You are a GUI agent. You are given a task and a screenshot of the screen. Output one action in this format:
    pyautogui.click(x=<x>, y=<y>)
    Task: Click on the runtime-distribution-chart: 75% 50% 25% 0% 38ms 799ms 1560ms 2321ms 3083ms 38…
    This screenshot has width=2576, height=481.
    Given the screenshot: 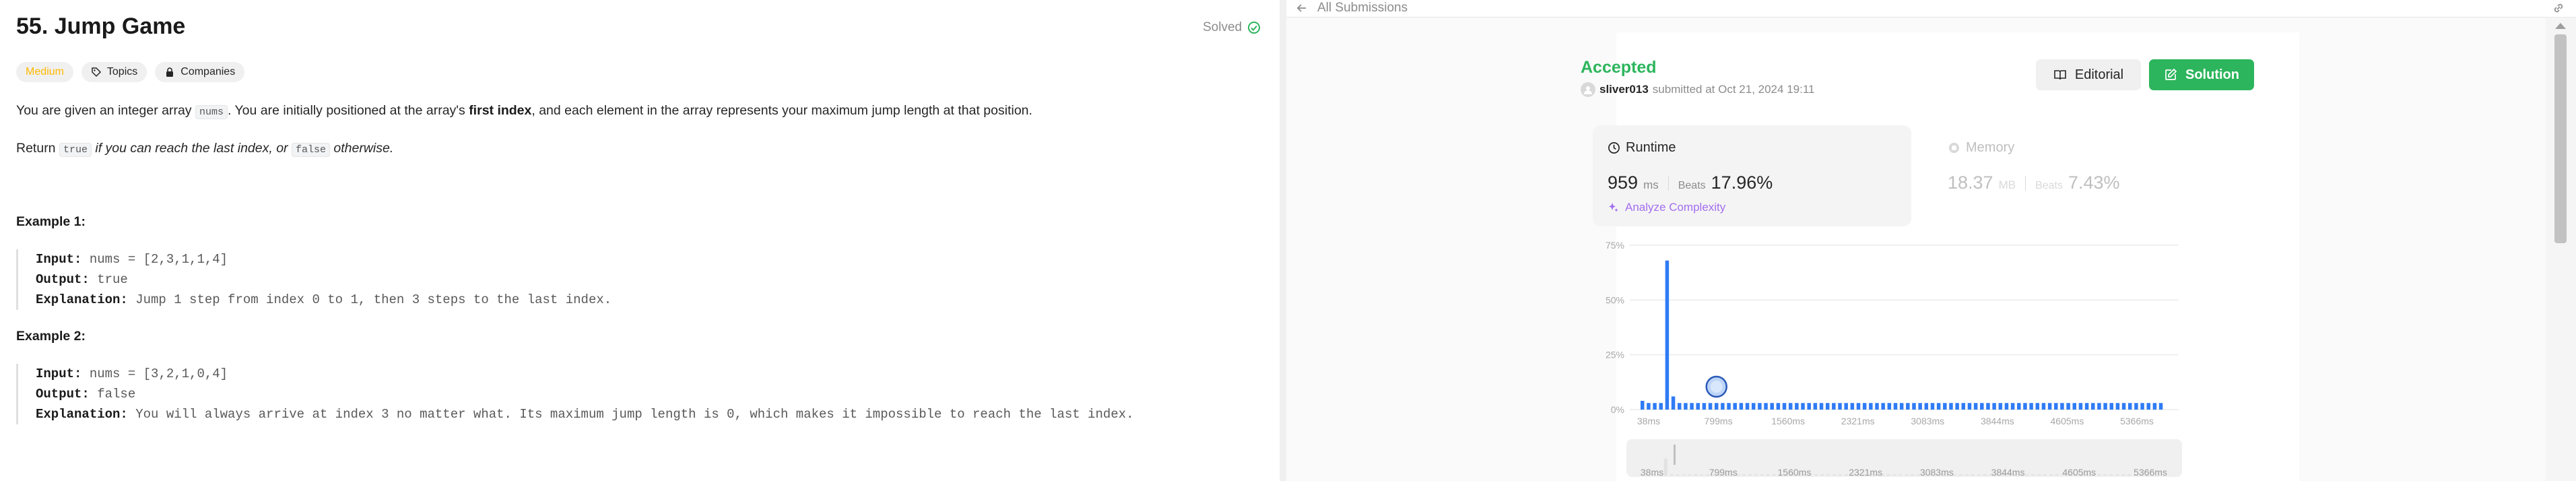 What is the action you would take?
    pyautogui.click(x=1889, y=331)
    